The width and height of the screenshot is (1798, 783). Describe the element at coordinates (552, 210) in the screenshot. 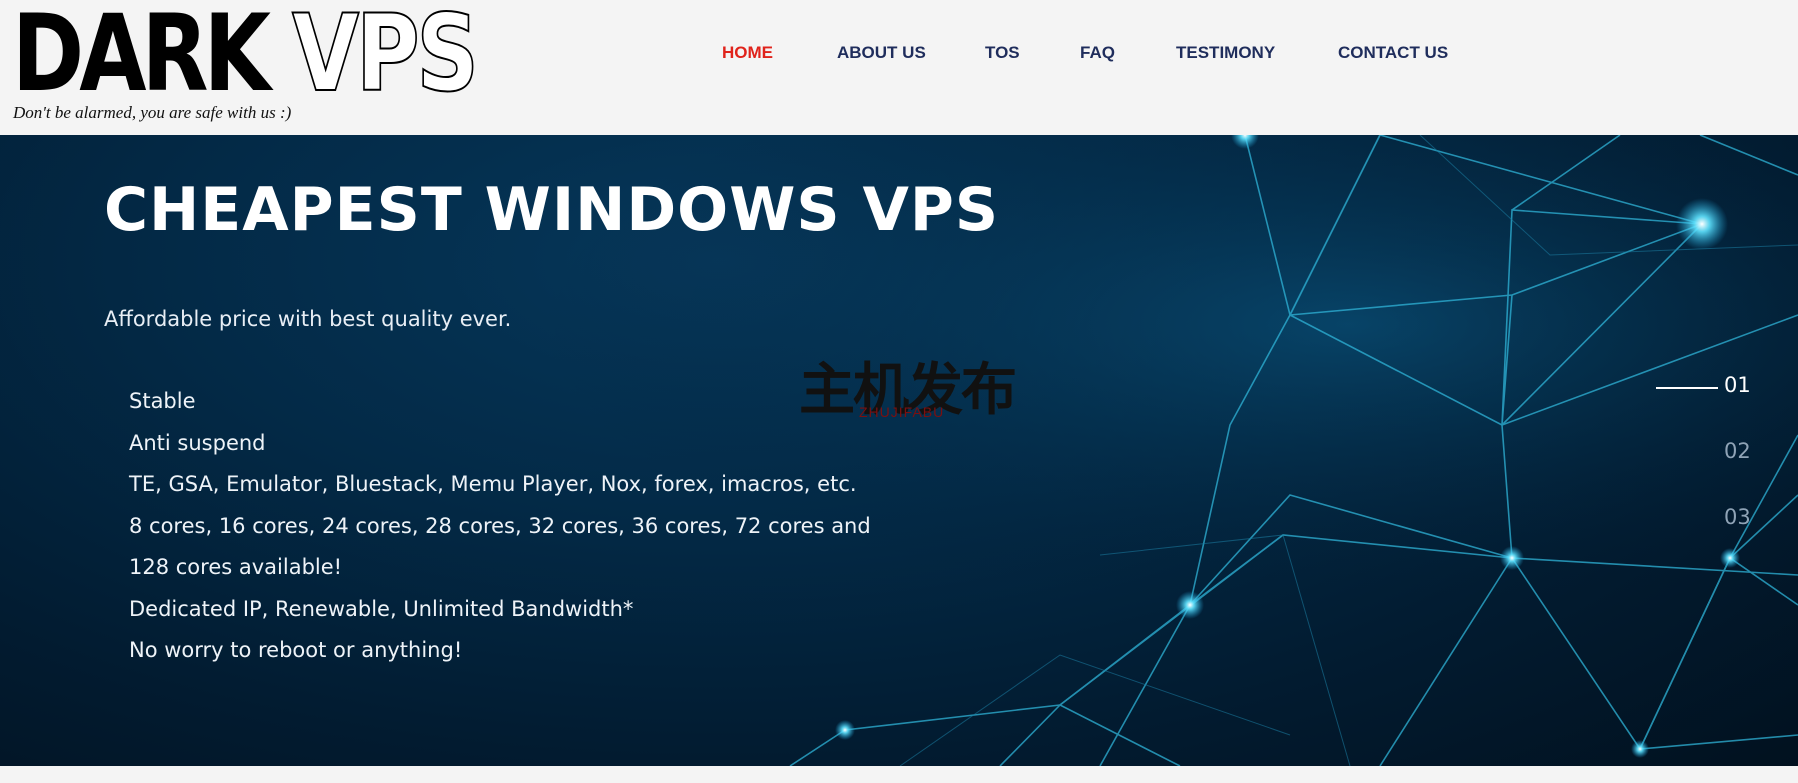

I see `hero-title: CHEAPEST WINDOWS VPS` at that location.